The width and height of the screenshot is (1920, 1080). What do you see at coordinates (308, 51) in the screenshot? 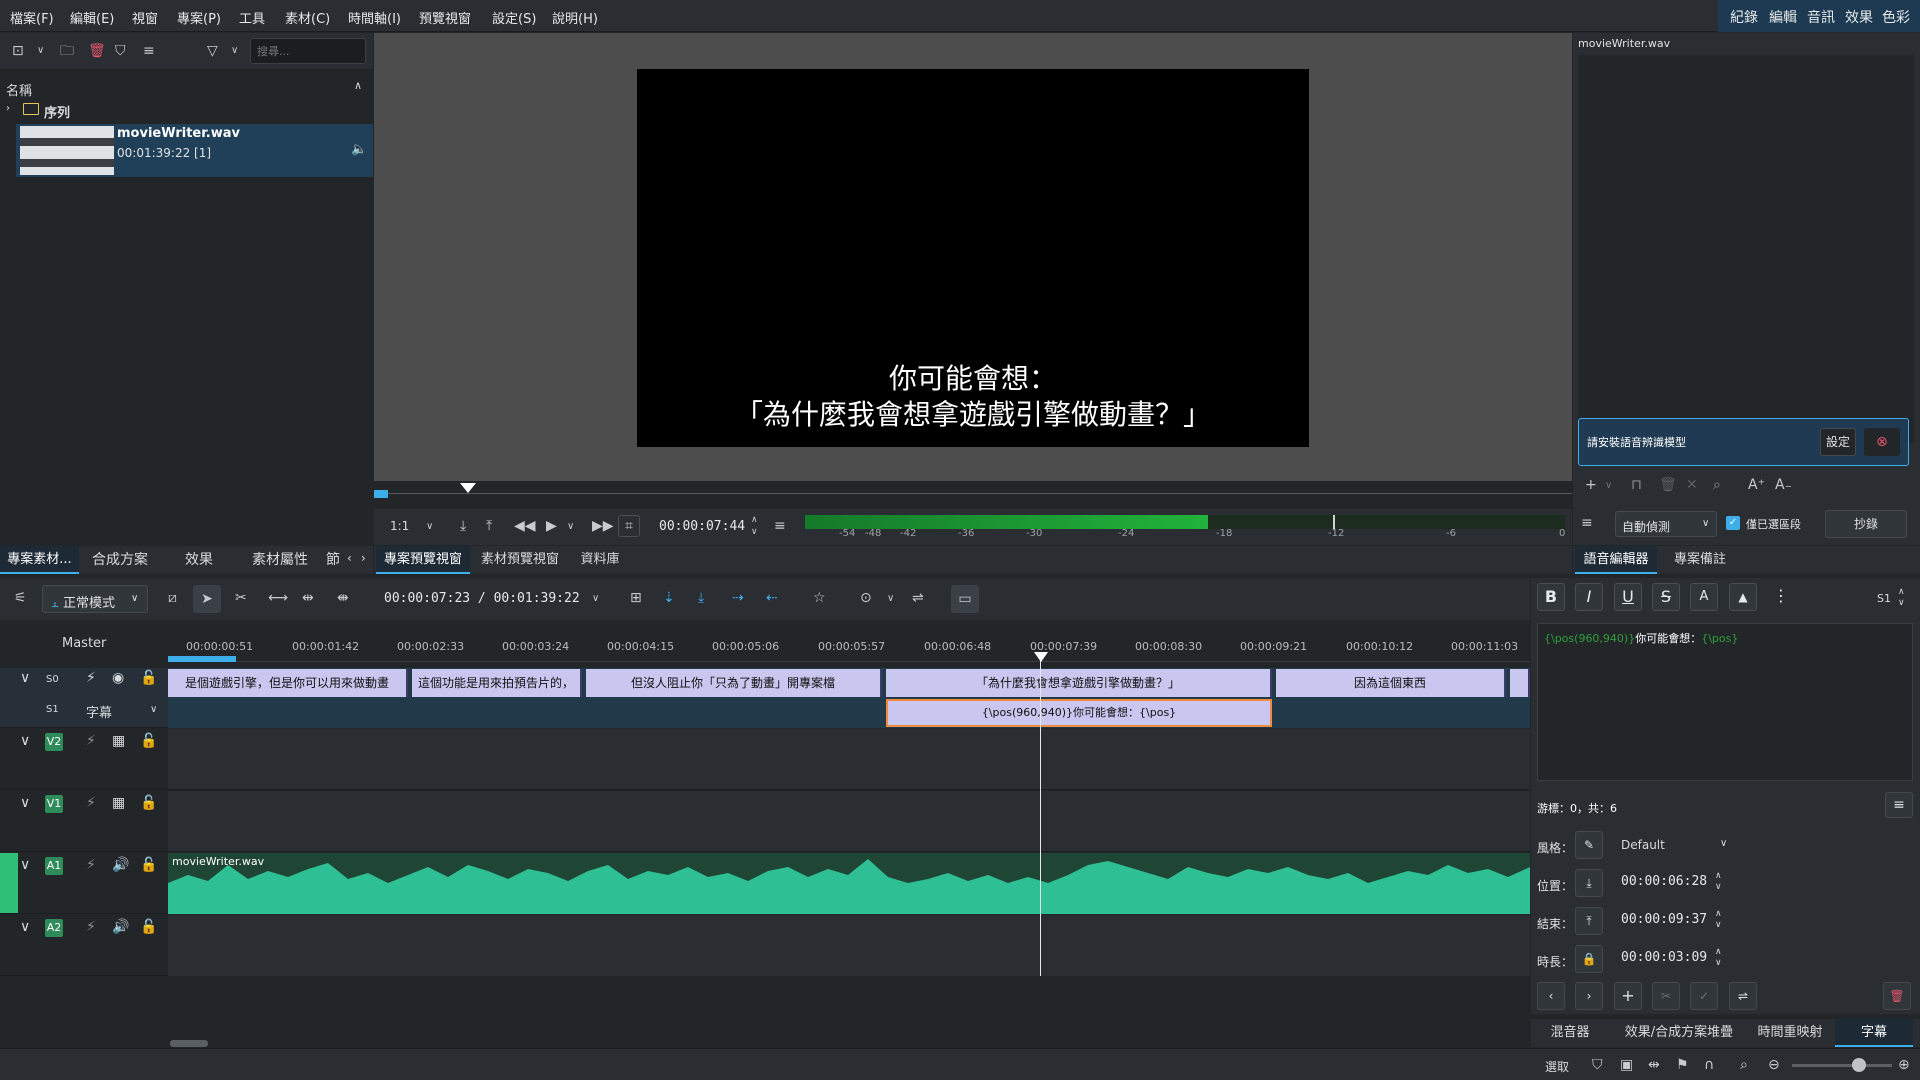
I see `bin-search-input` at bounding box center [308, 51].